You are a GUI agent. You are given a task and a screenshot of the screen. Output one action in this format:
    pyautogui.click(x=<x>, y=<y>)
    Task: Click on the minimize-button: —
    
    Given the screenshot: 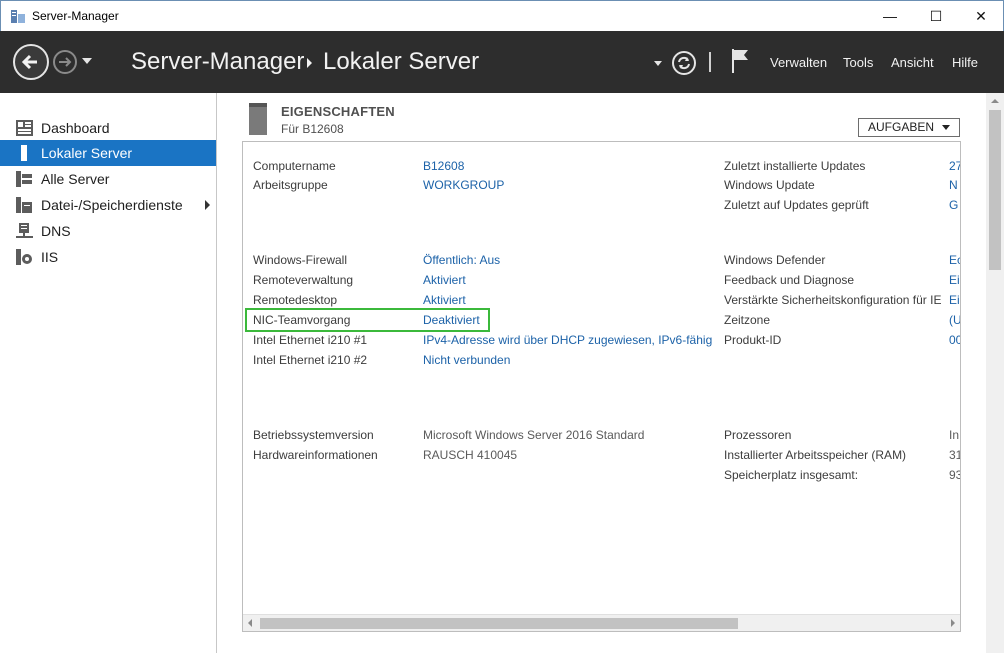 What is the action you would take?
    pyautogui.click(x=890, y=16)
    